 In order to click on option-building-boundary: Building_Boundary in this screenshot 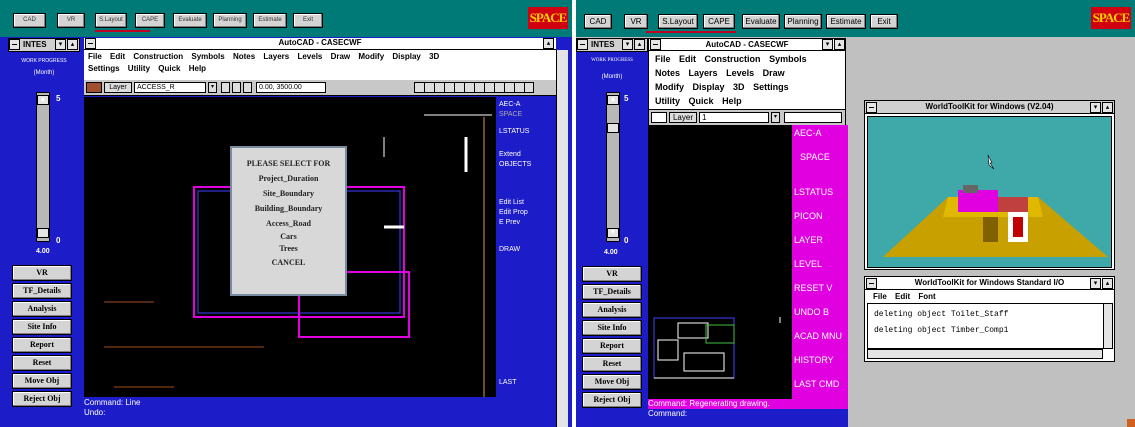, I will do `click(288, 208)`.